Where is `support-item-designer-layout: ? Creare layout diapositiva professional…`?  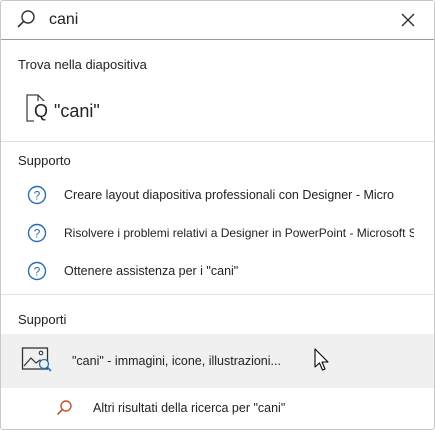 support-item-designer-layout: ? Creare layout diapositiva professional… is located at coordinates (217, 195).